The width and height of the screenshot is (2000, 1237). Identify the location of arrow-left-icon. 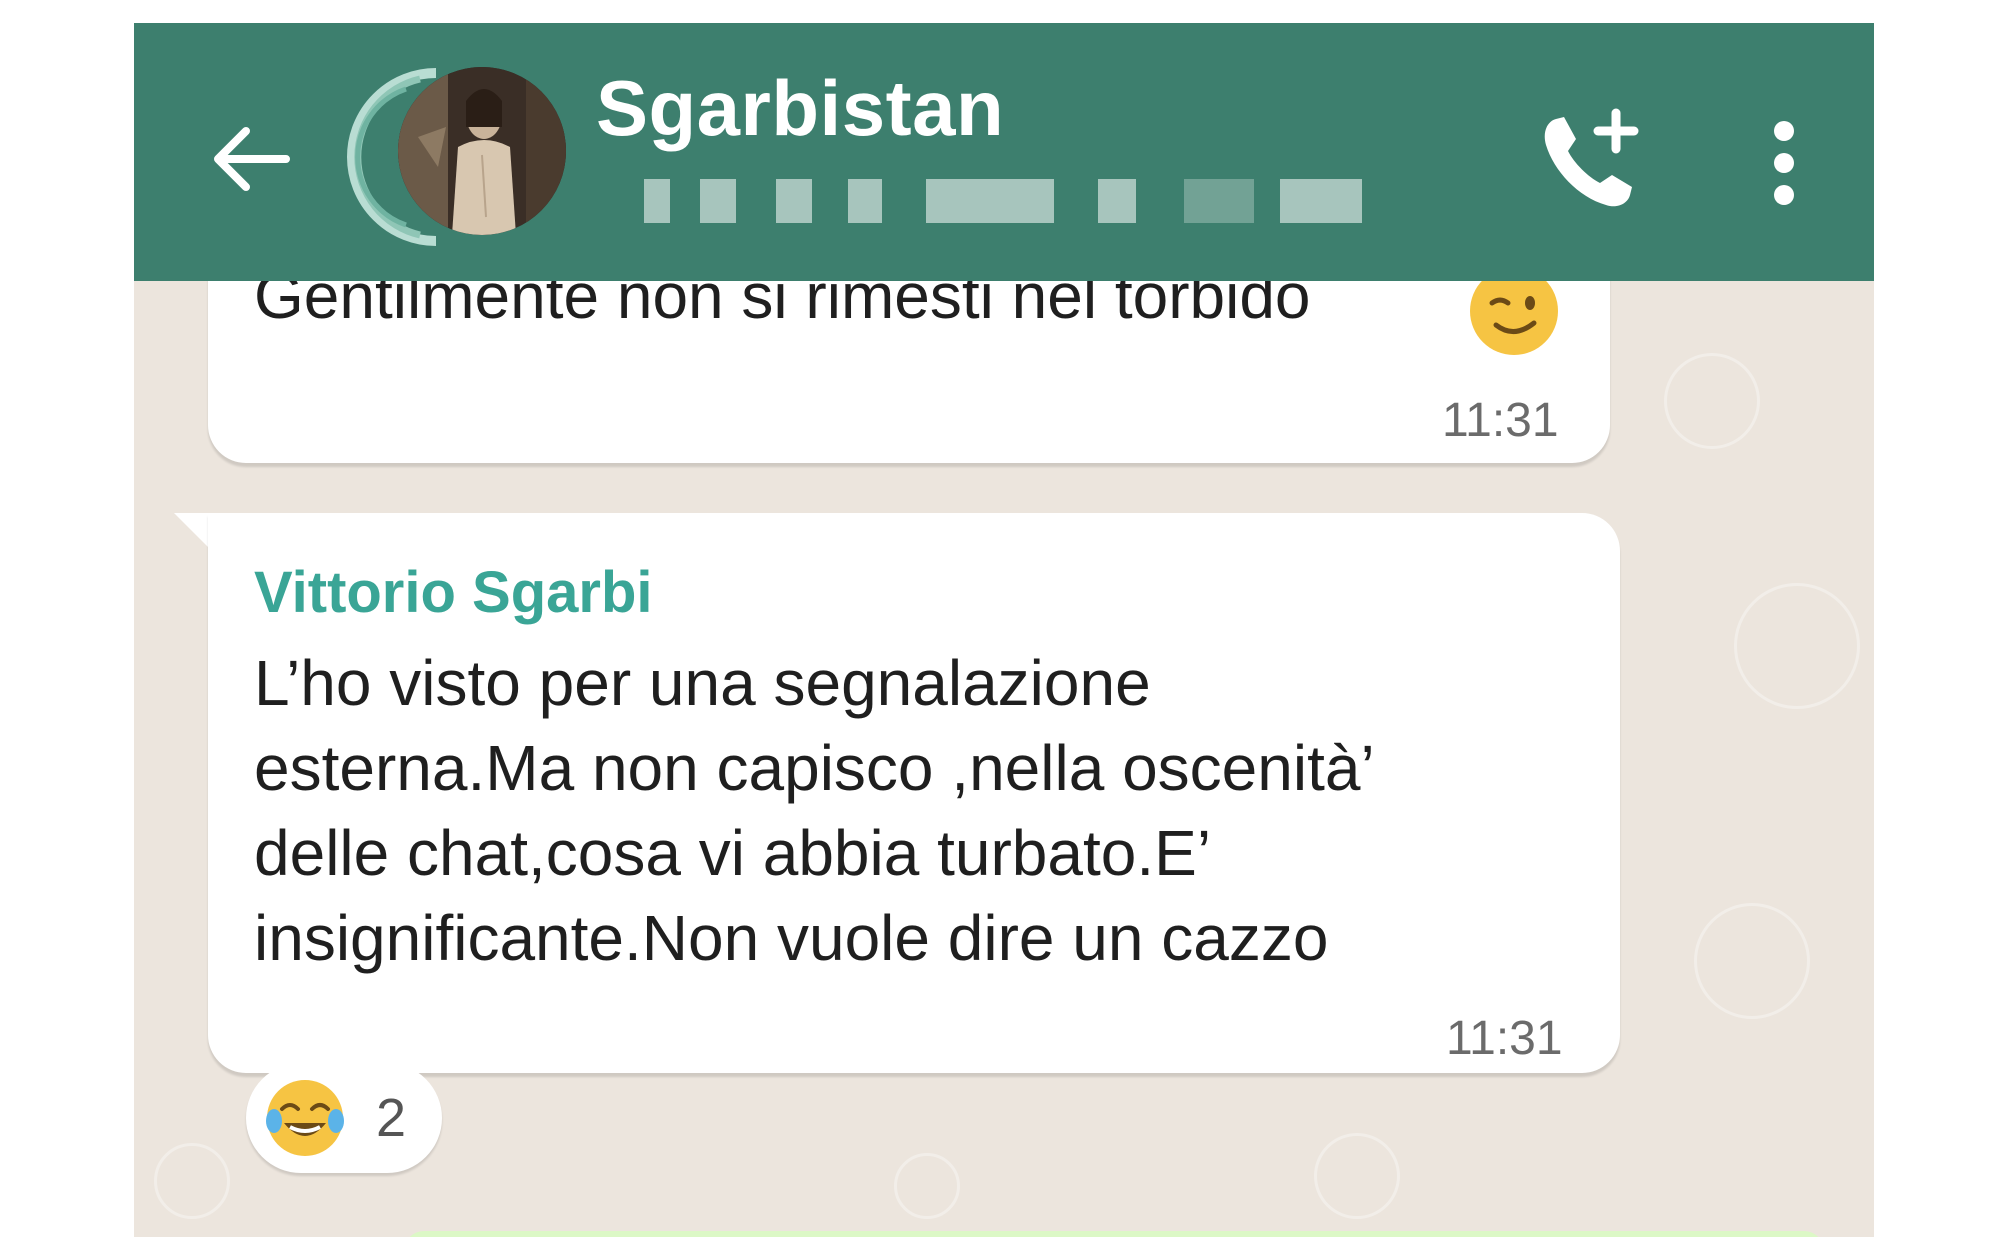
(252, 159).